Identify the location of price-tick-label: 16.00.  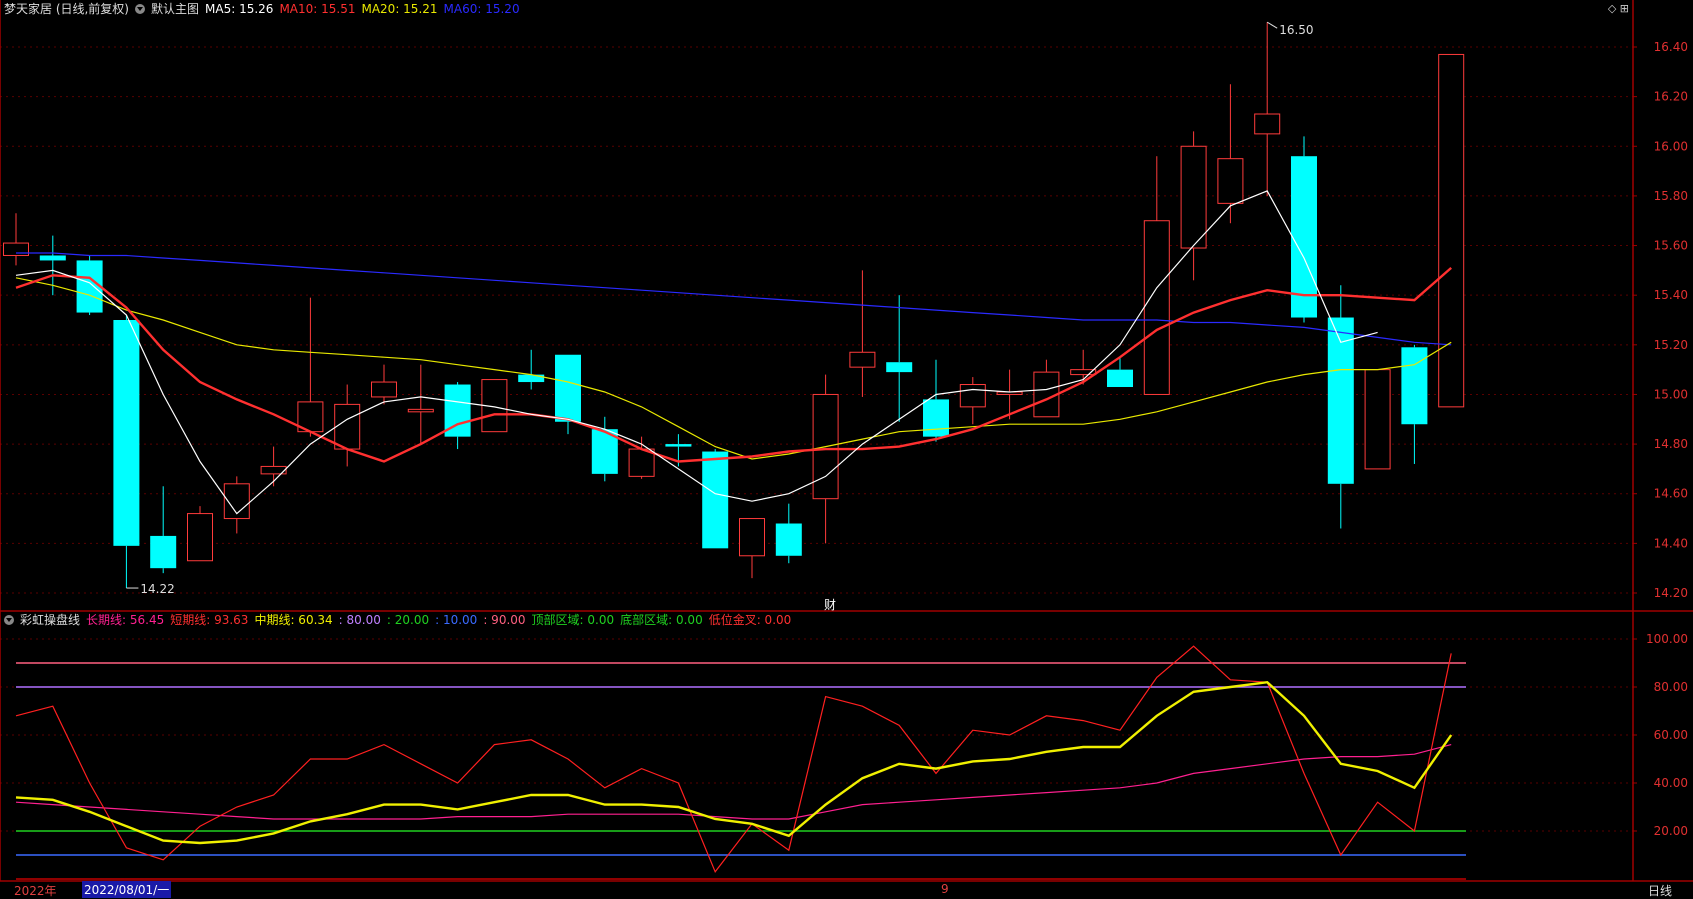
(1671, 146).